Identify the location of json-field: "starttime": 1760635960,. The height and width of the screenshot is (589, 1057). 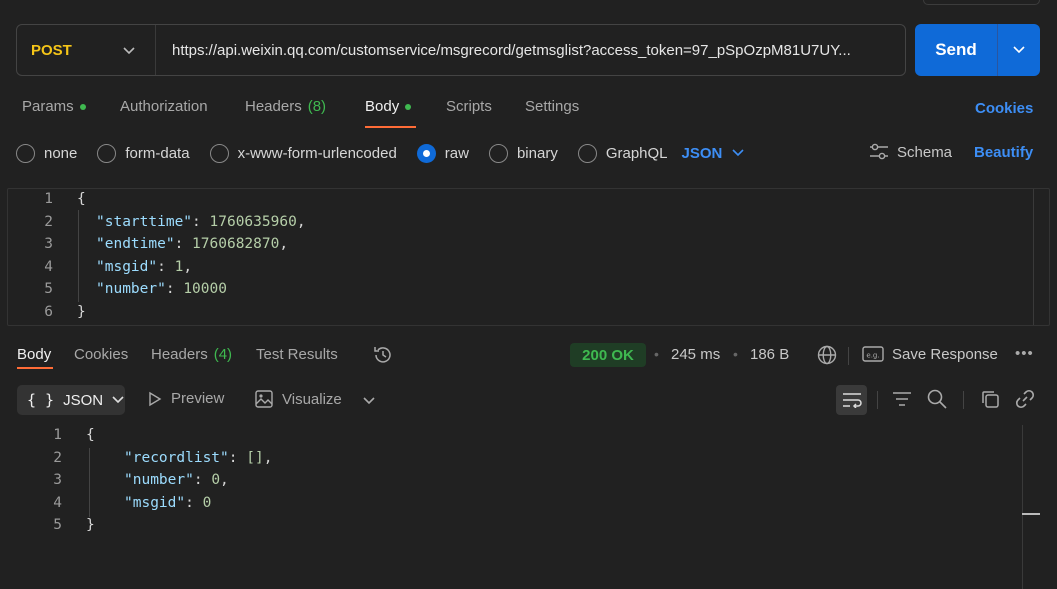
(201, 222).